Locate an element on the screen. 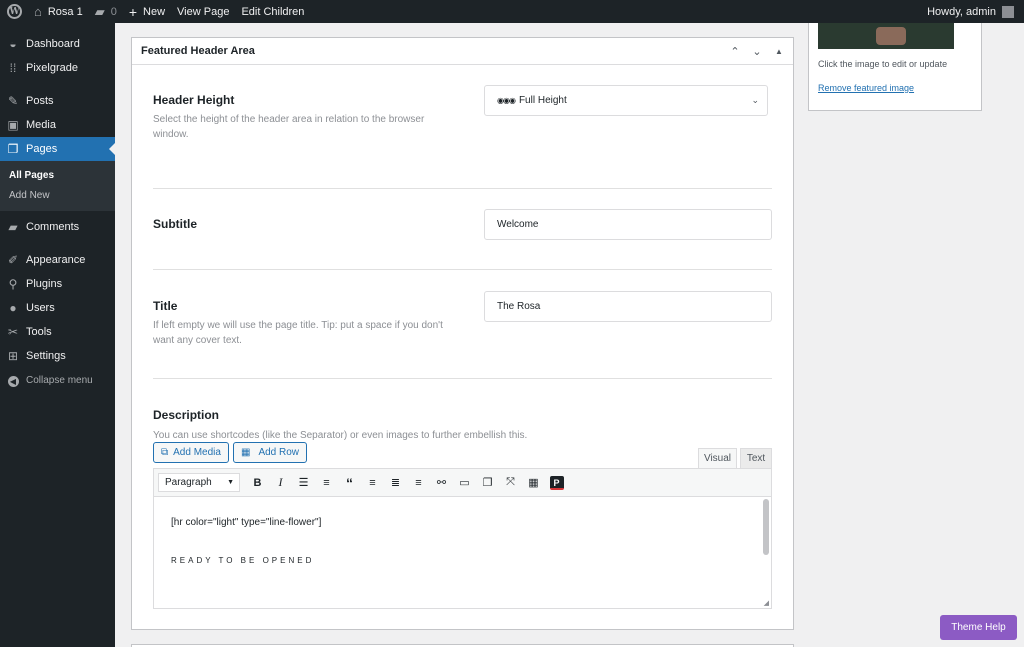  sidebar-item-dashboard: ◒ Dashboard is located at coordinates (57, 44).